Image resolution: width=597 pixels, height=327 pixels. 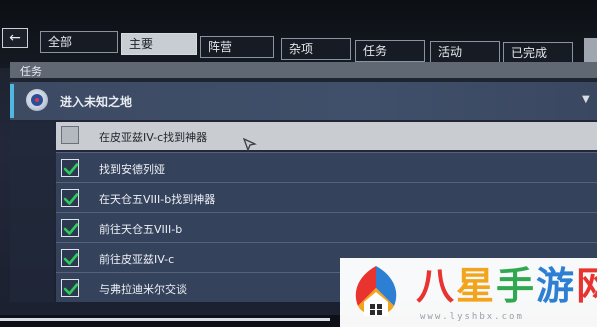 I want to click on task-row: 前往天仓五VIII-b, so click(x=326, y=227).